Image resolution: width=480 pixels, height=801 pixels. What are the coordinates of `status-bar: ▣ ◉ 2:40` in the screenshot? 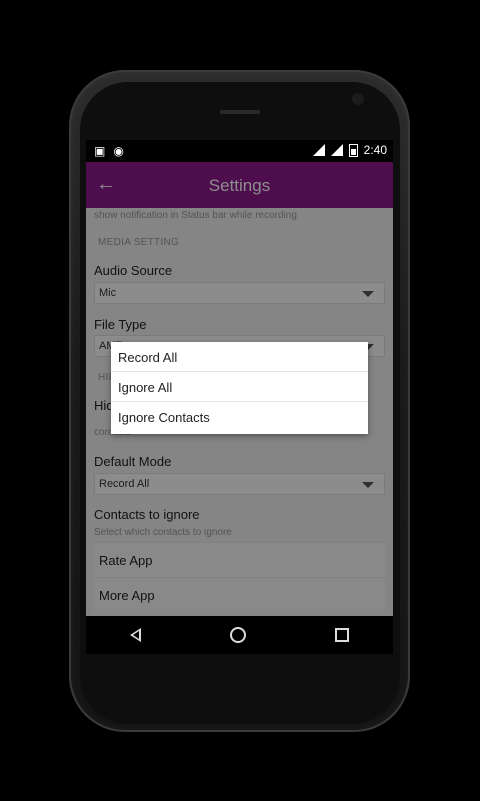 It's located at (239, 151).